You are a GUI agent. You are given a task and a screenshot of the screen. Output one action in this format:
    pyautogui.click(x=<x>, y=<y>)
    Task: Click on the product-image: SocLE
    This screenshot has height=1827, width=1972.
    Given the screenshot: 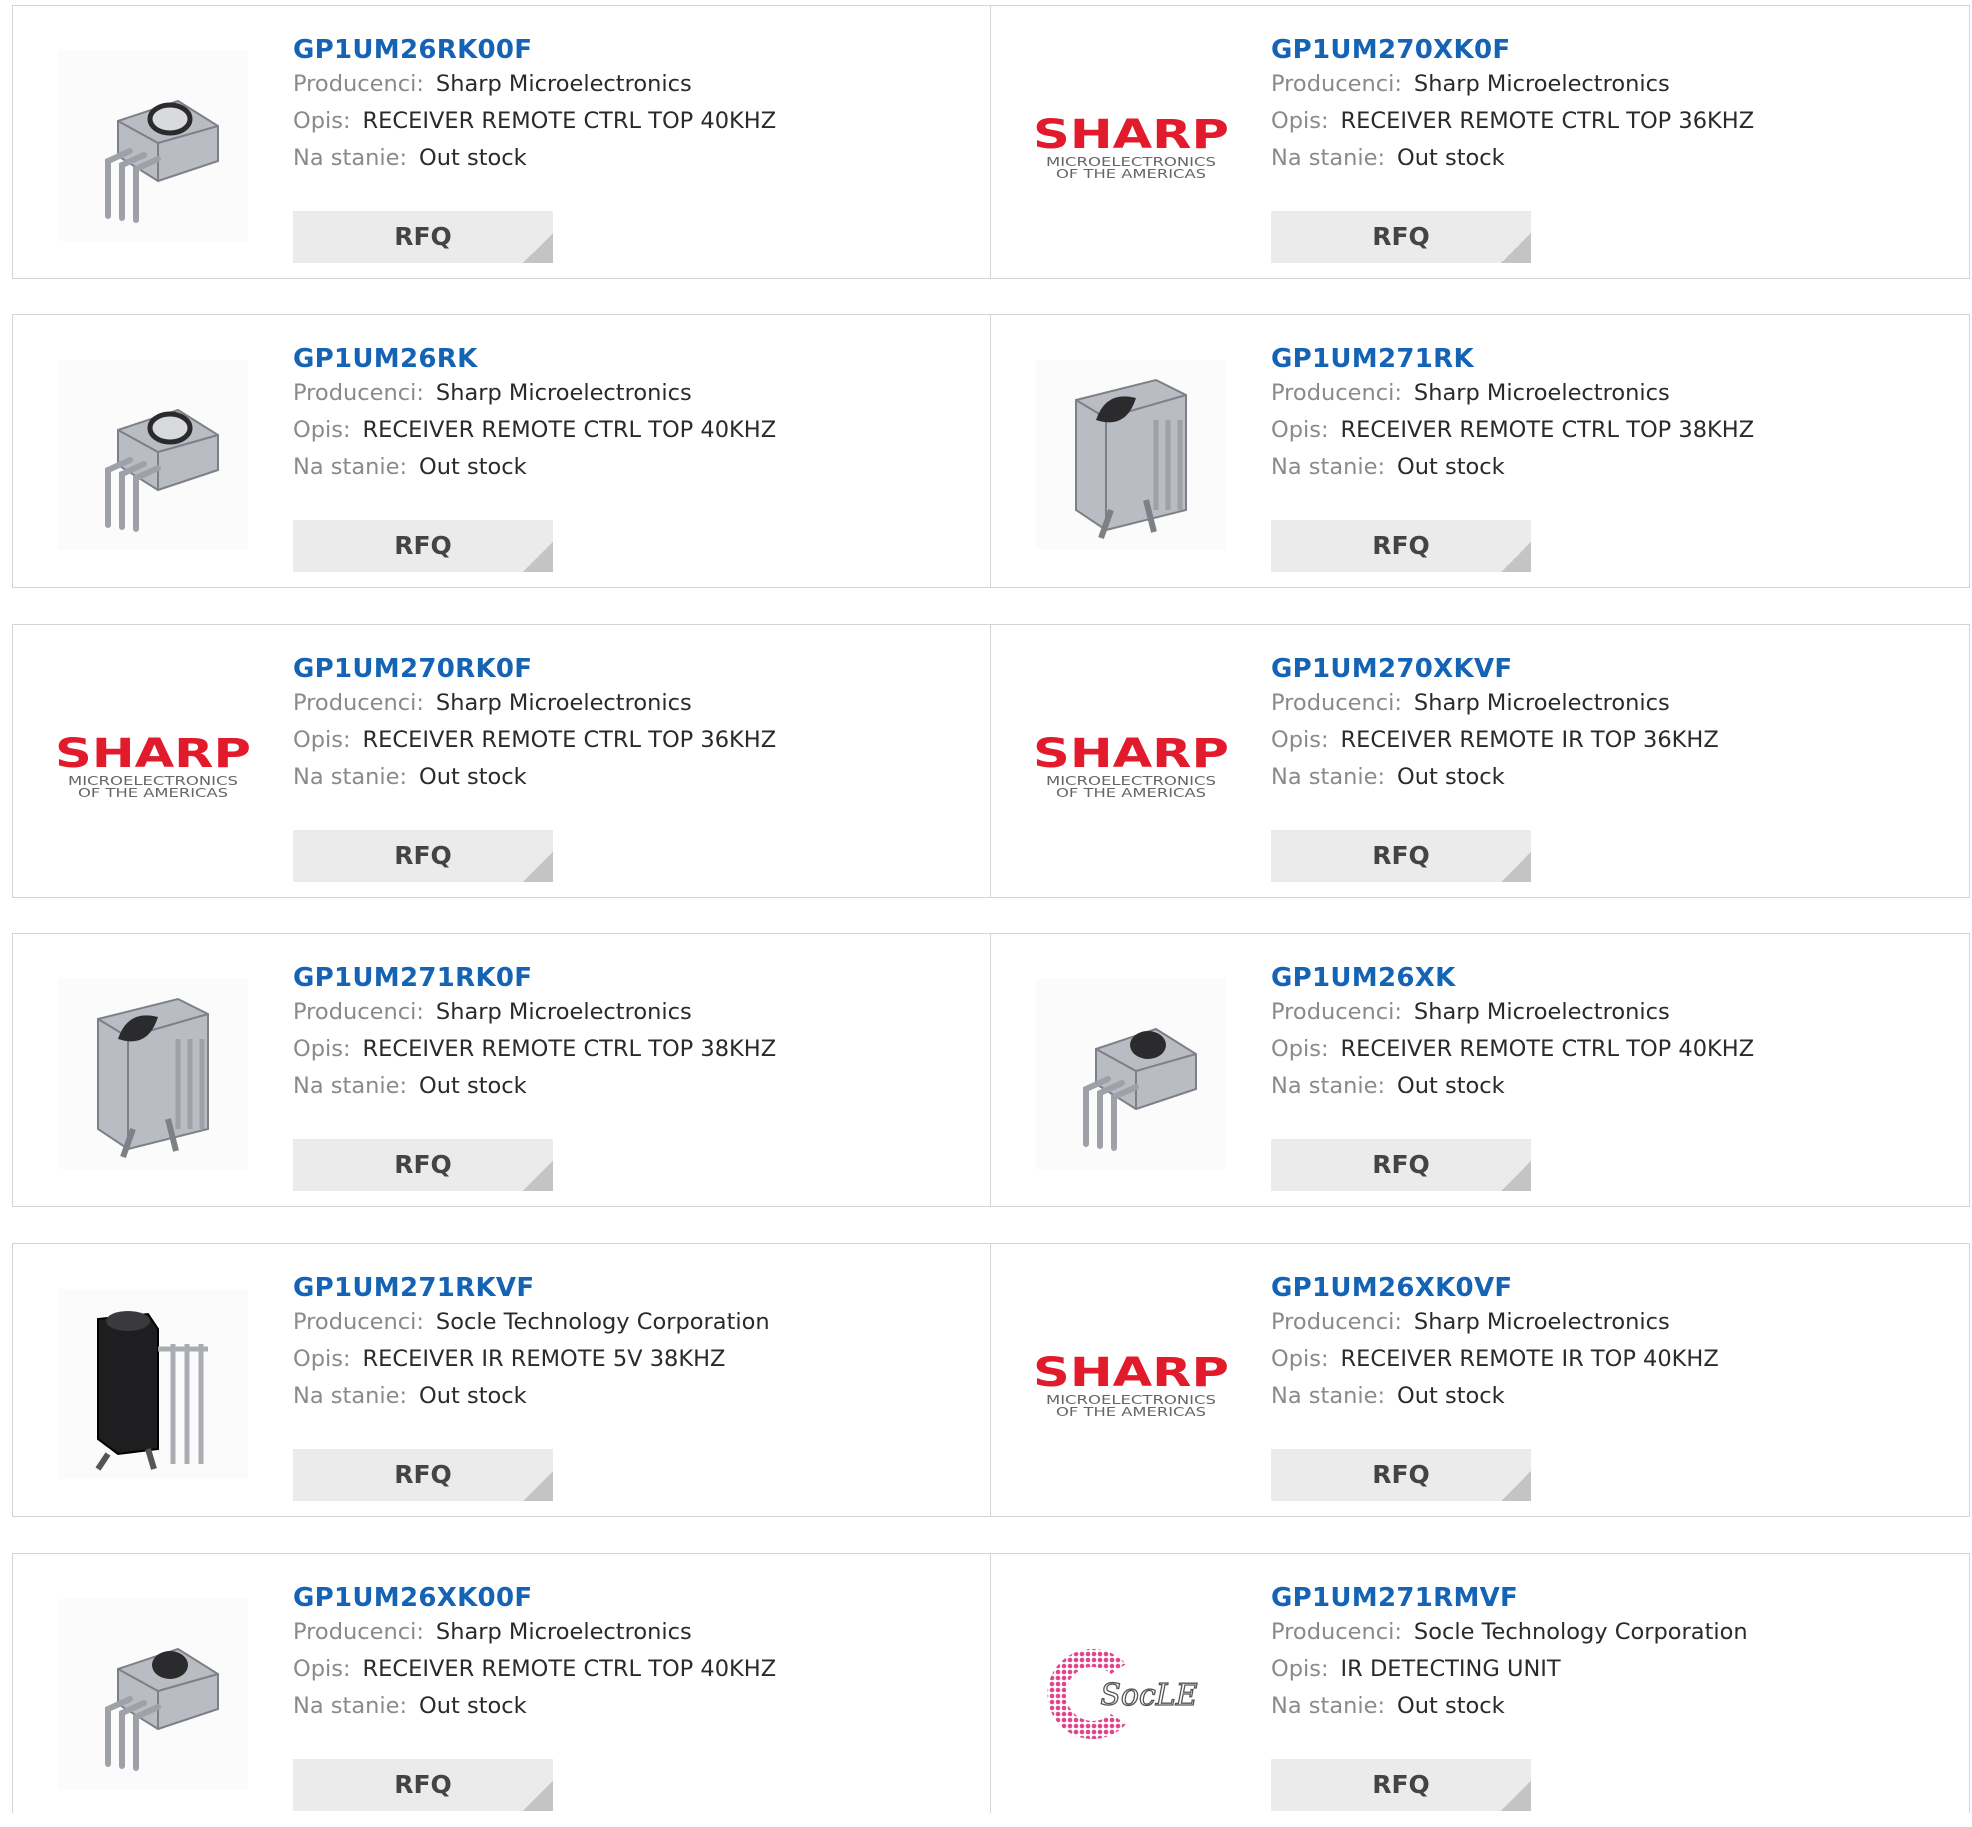 What is the action you would take?
    pyautogui.click(x=1131, y=1694)
    